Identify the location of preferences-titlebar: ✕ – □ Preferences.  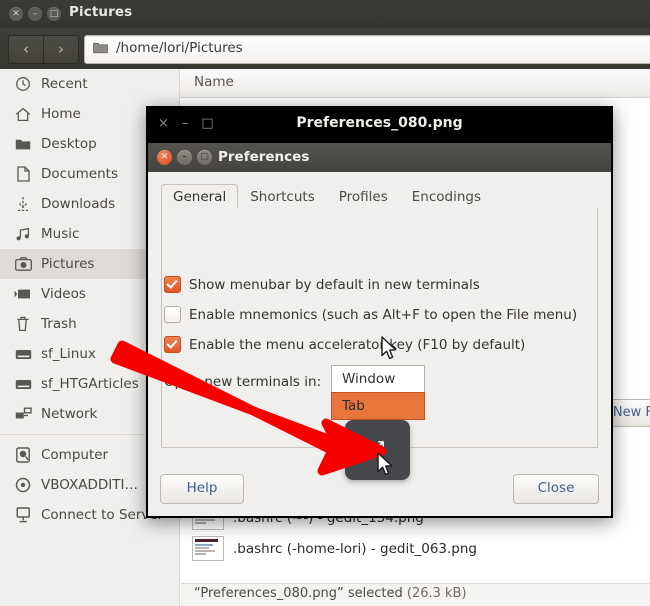
(379, 157).